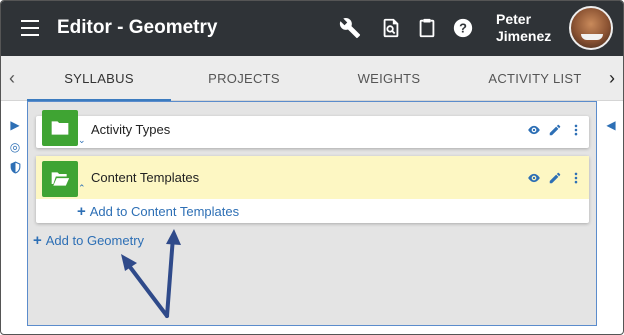 Image resolution: width=624 pixels, height=335 pixels. I want to click on chevron-up-icon: ⌃, so click(82, 188).